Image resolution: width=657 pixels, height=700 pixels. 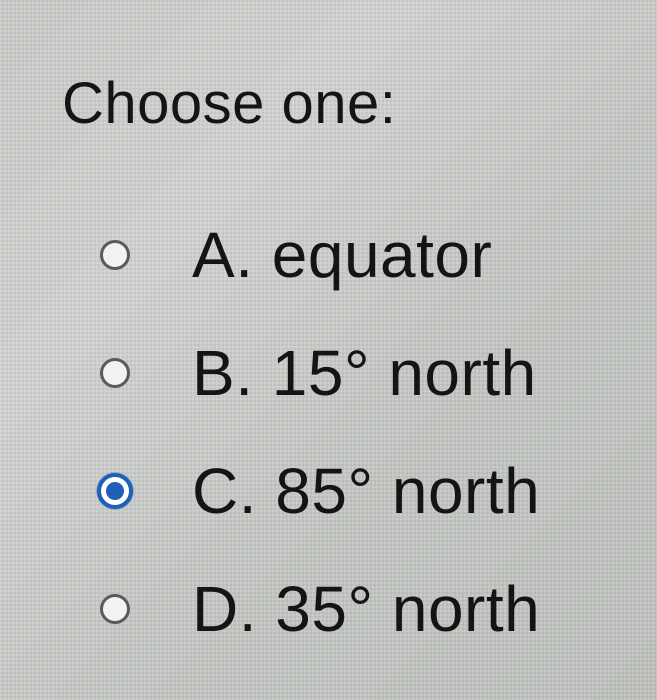 I want to click on option-c-label: C. 85° north, so click(x=366, y=491).